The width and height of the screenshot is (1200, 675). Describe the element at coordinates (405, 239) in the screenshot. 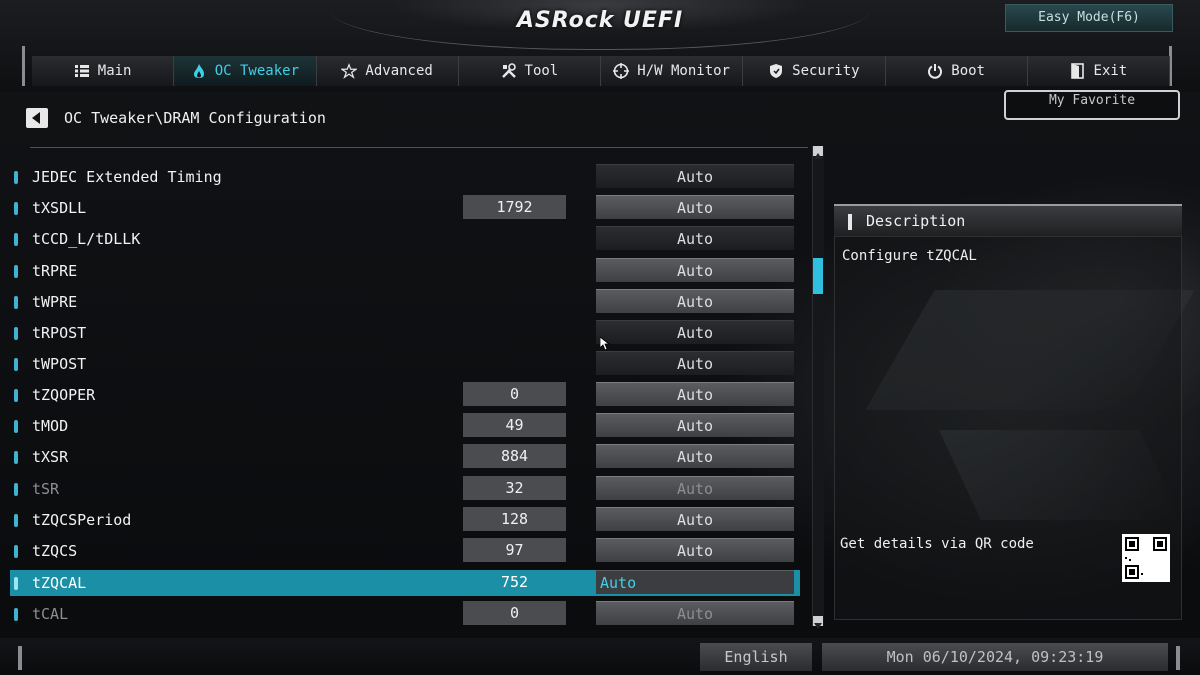

I see `setting-row-tccd-l-tdllk: tCCD_L/tDLLK Auto` at that location.